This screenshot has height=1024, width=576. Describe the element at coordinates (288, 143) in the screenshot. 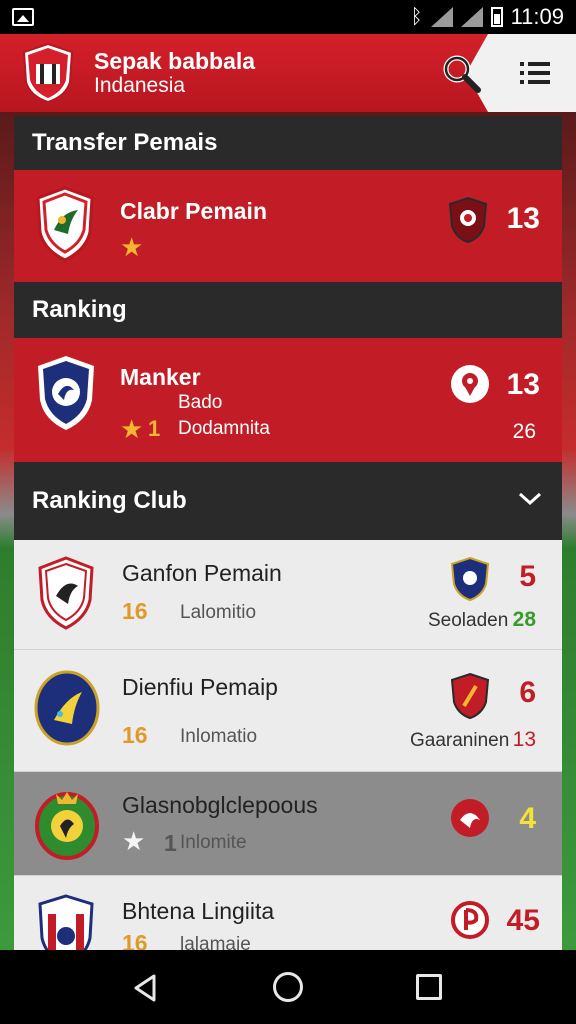

I see `section-title: Transfer Pemais` at that location.